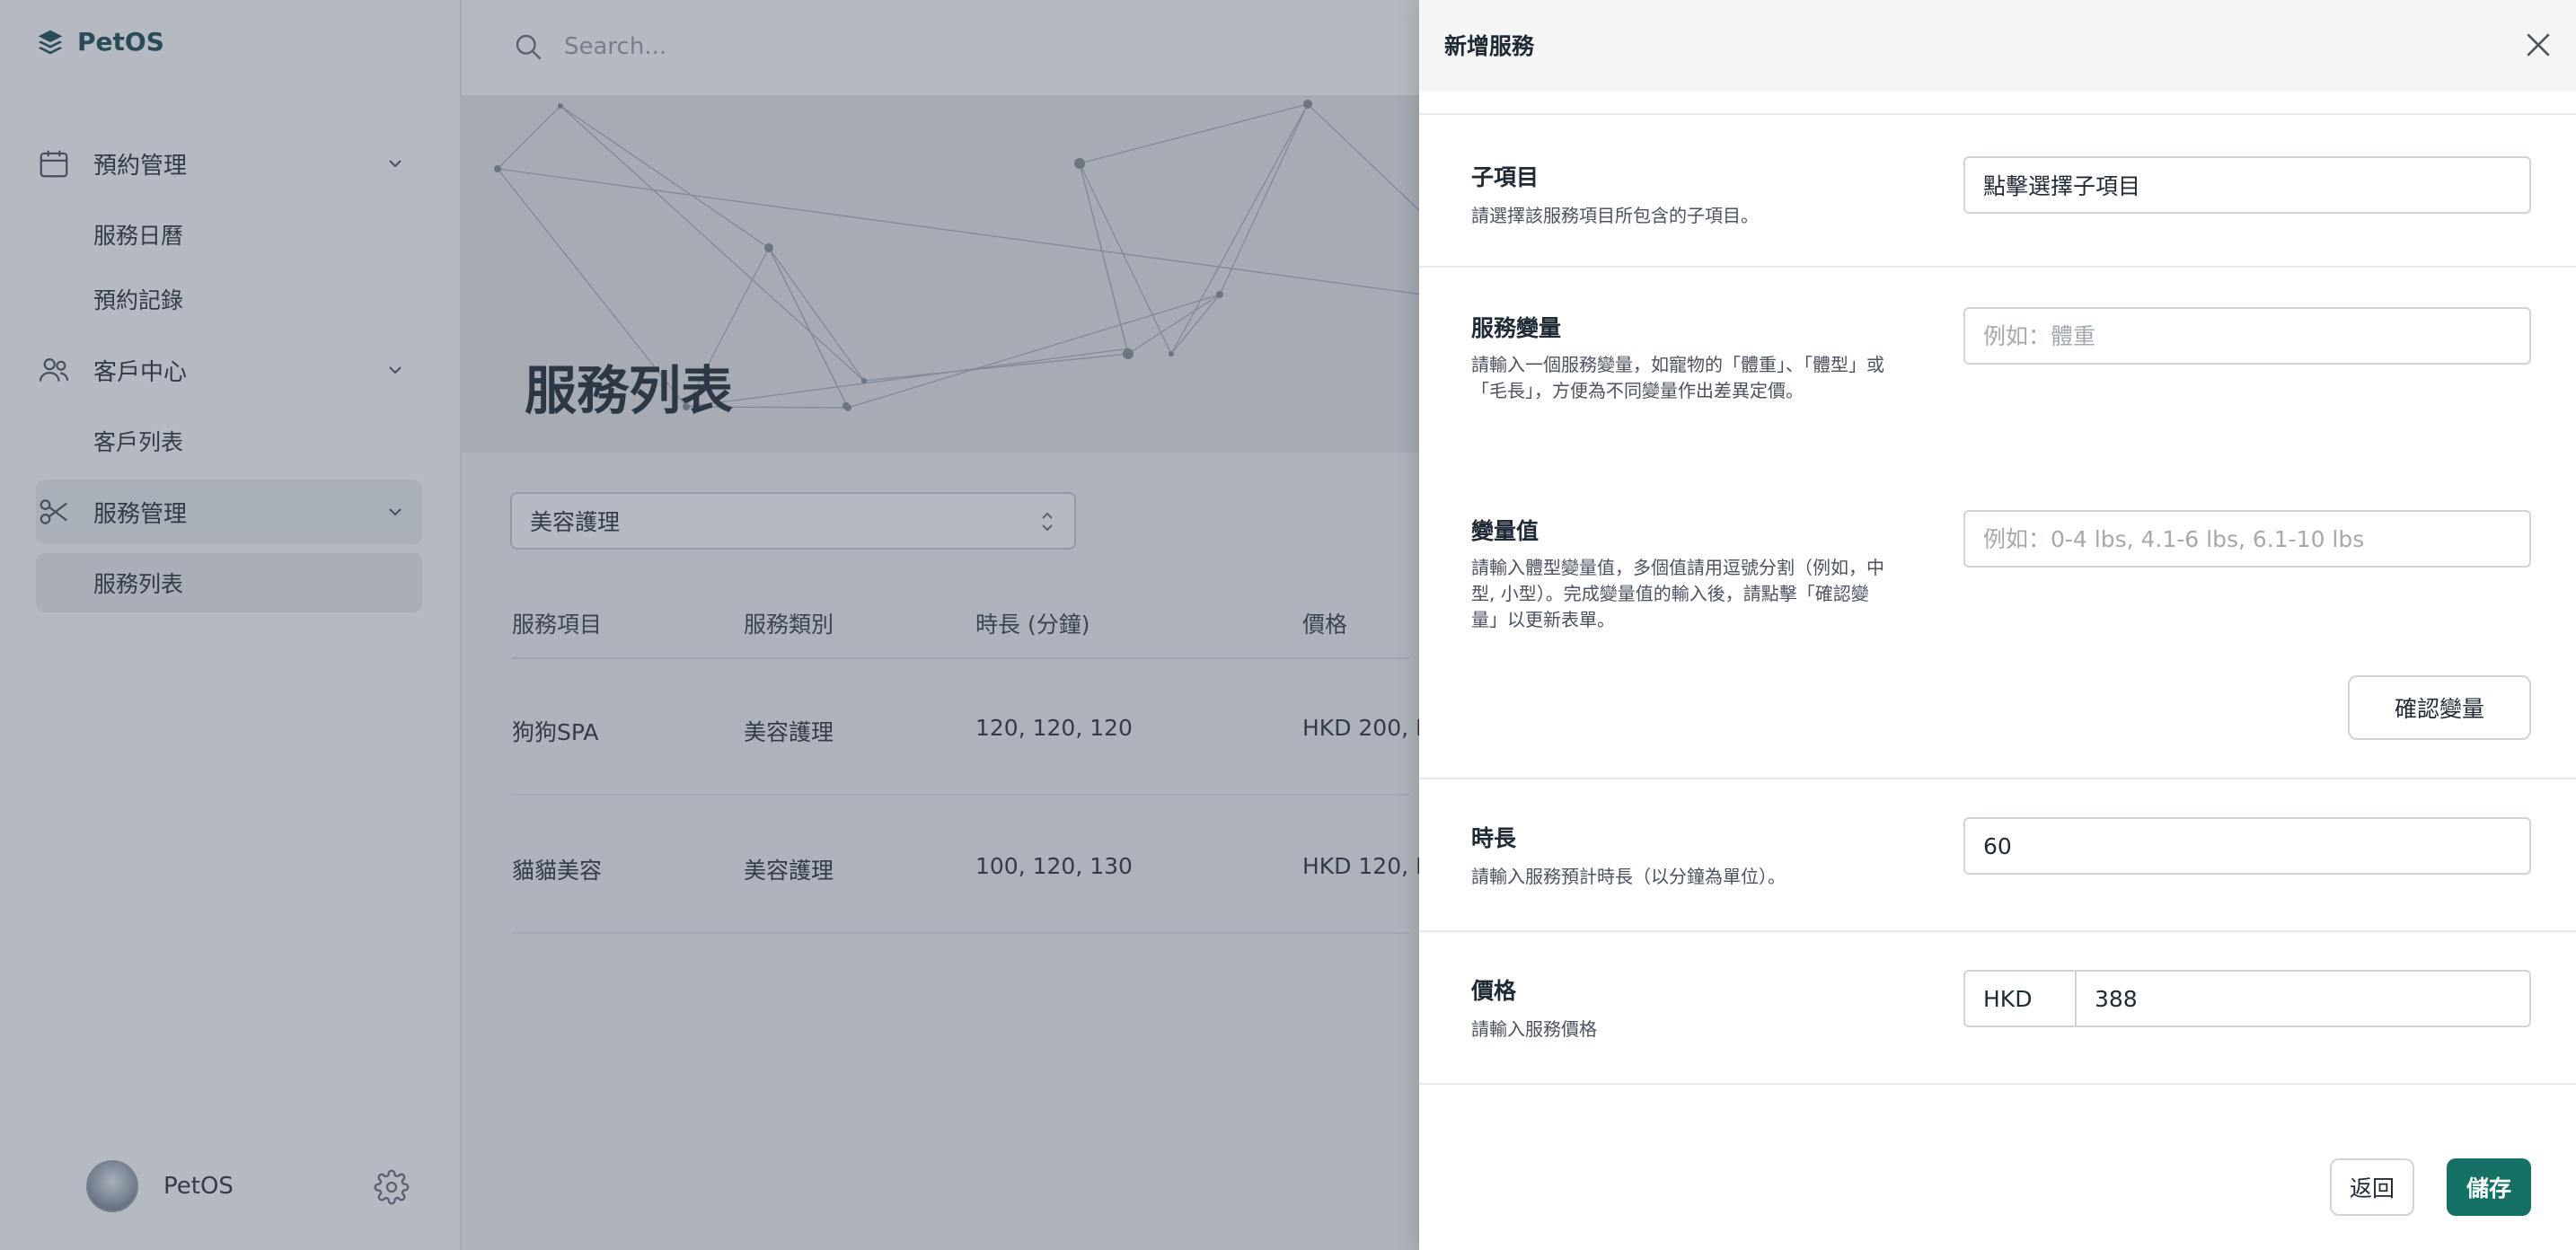 The height and width of the screenshot is (1250, 2576). I want to click on duration-section: 時長 請輸入服務預計時長（以分鐘為單位）。, so click(1998, 855).